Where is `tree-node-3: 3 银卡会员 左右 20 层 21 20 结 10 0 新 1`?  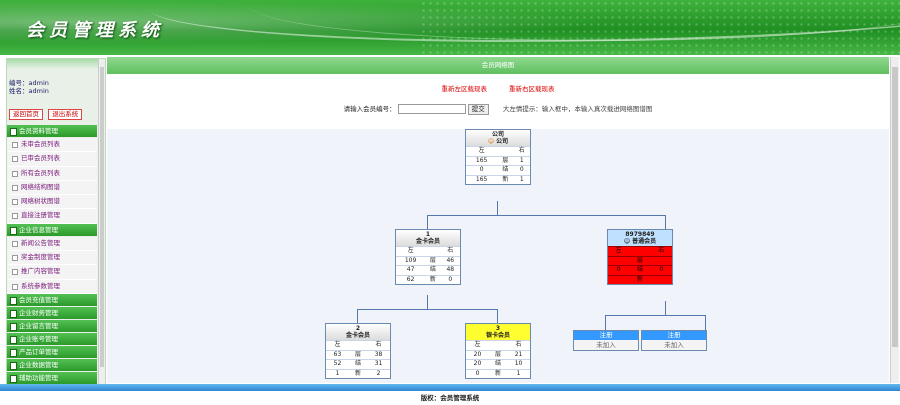 tree-node-3: 3 银卡会员 左右 20 层 21 20 结 10 0 新 1 is located at coordinates (498, 351).